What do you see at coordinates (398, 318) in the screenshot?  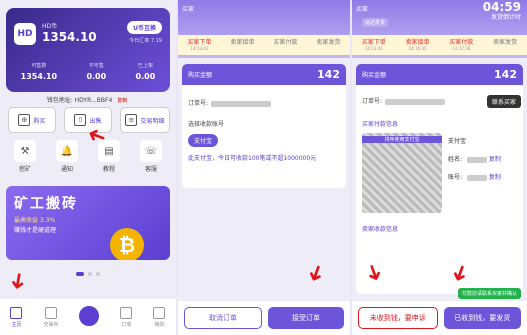 I see `appeal-button: 未收到钱，要申诉` at bounding box center [398, 318].